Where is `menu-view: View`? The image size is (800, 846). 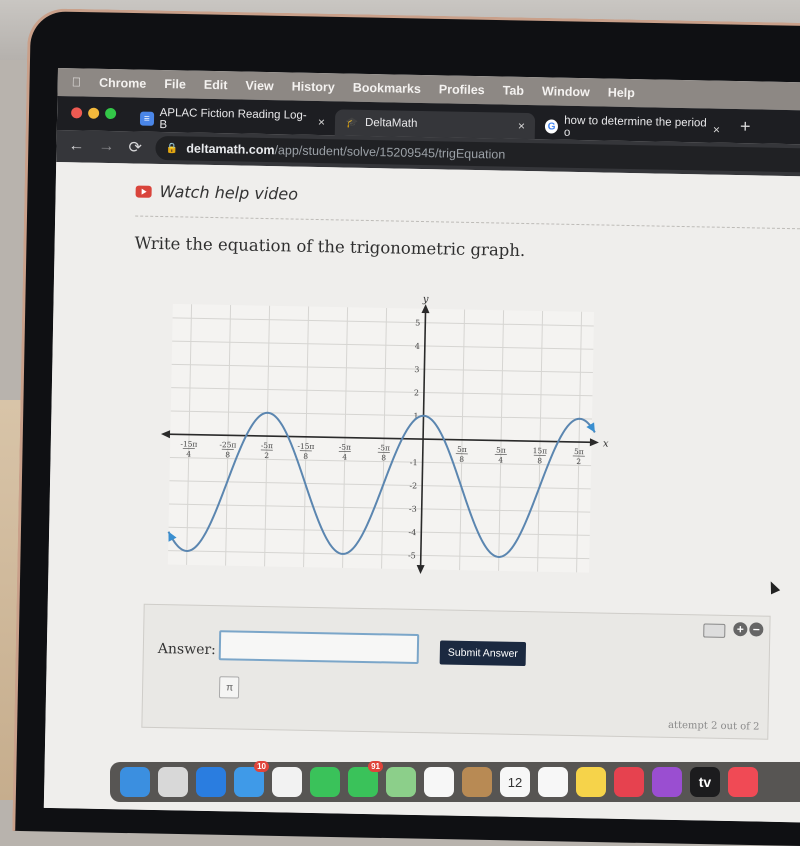 menu-view: View is located at coordinates (259, 86).